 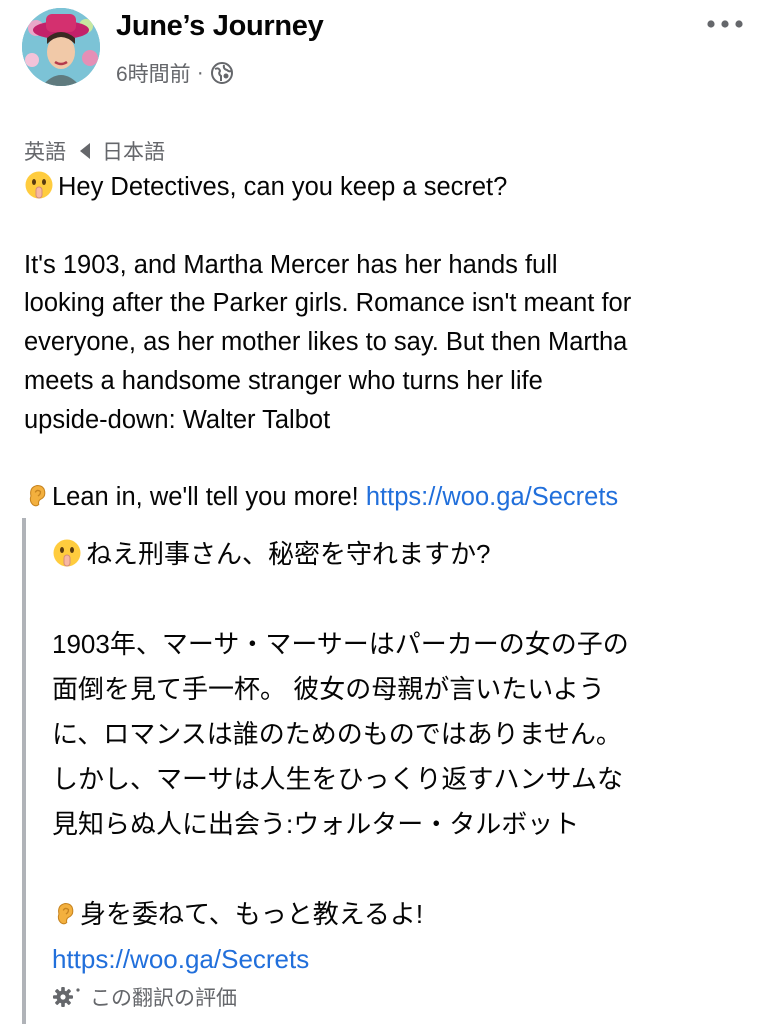 I want to click on gear-icon, so click(x=66, y=997).